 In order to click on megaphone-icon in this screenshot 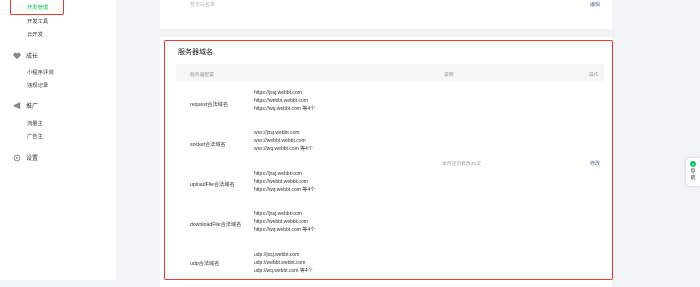, I will do `click(16, 105)`.